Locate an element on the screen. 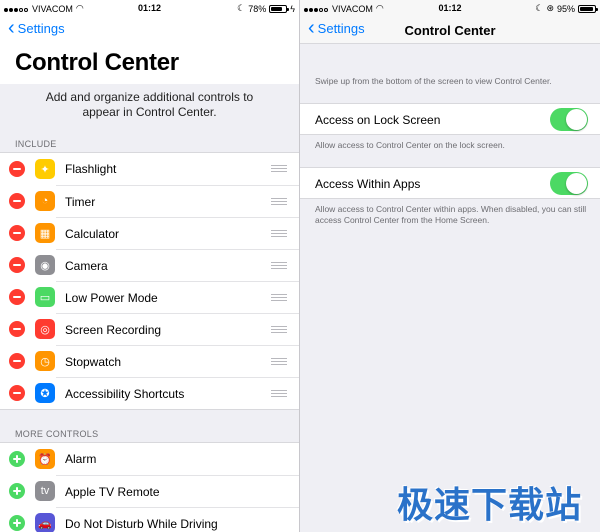 Image resolution: width=600 pixels, height=532 pixels. within-apps-row: Access Within Apps is located at coordinates (450, 183).